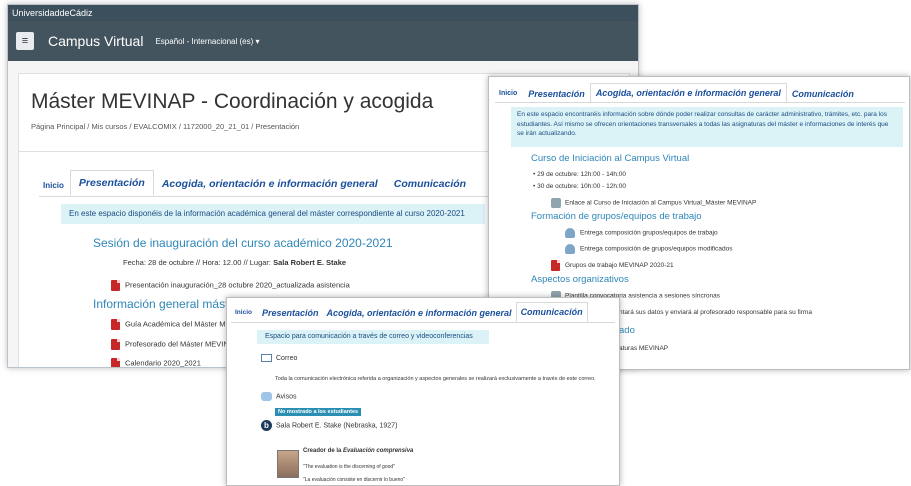 This screenshot has width=911, height=486. What do you see at coordinates (232, 101) in the screenshot?
I see `page-title: Máster MEVINAP - Coordinación y acogida` at bounding box center [232, 101].